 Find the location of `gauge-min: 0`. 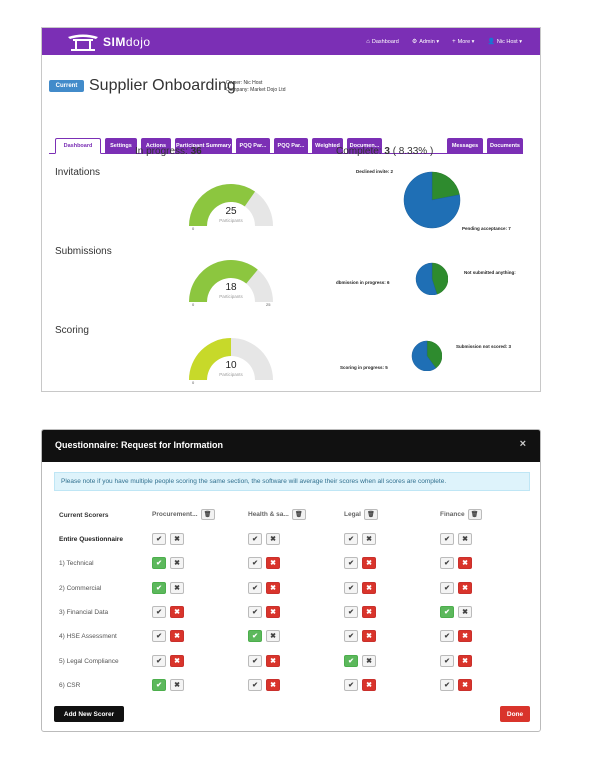

gauge-min: 0 is located at coordinates (193, 228).